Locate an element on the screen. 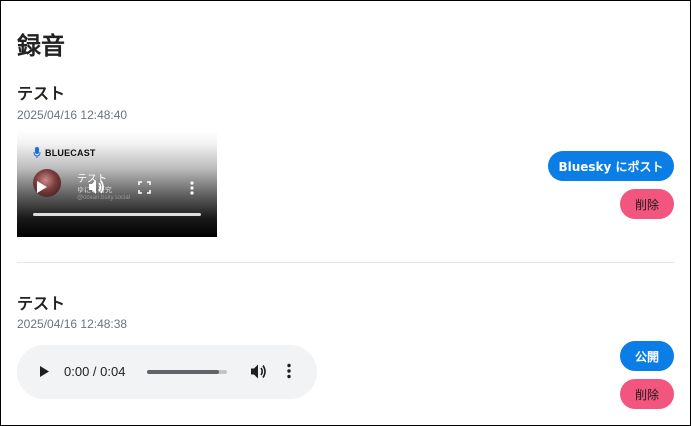  mic-icon is located at coordinates (37, 152).